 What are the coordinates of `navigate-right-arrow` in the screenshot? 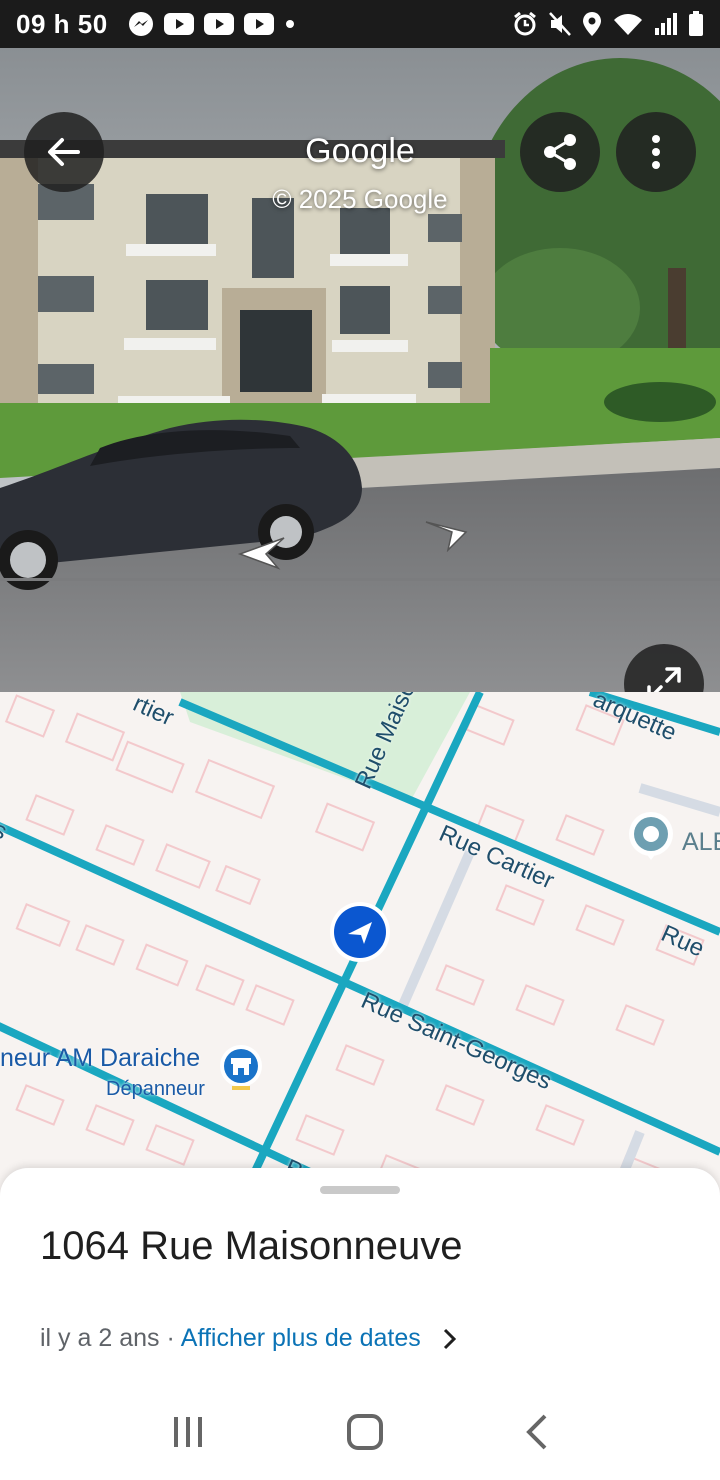 It's located at (446, 535).